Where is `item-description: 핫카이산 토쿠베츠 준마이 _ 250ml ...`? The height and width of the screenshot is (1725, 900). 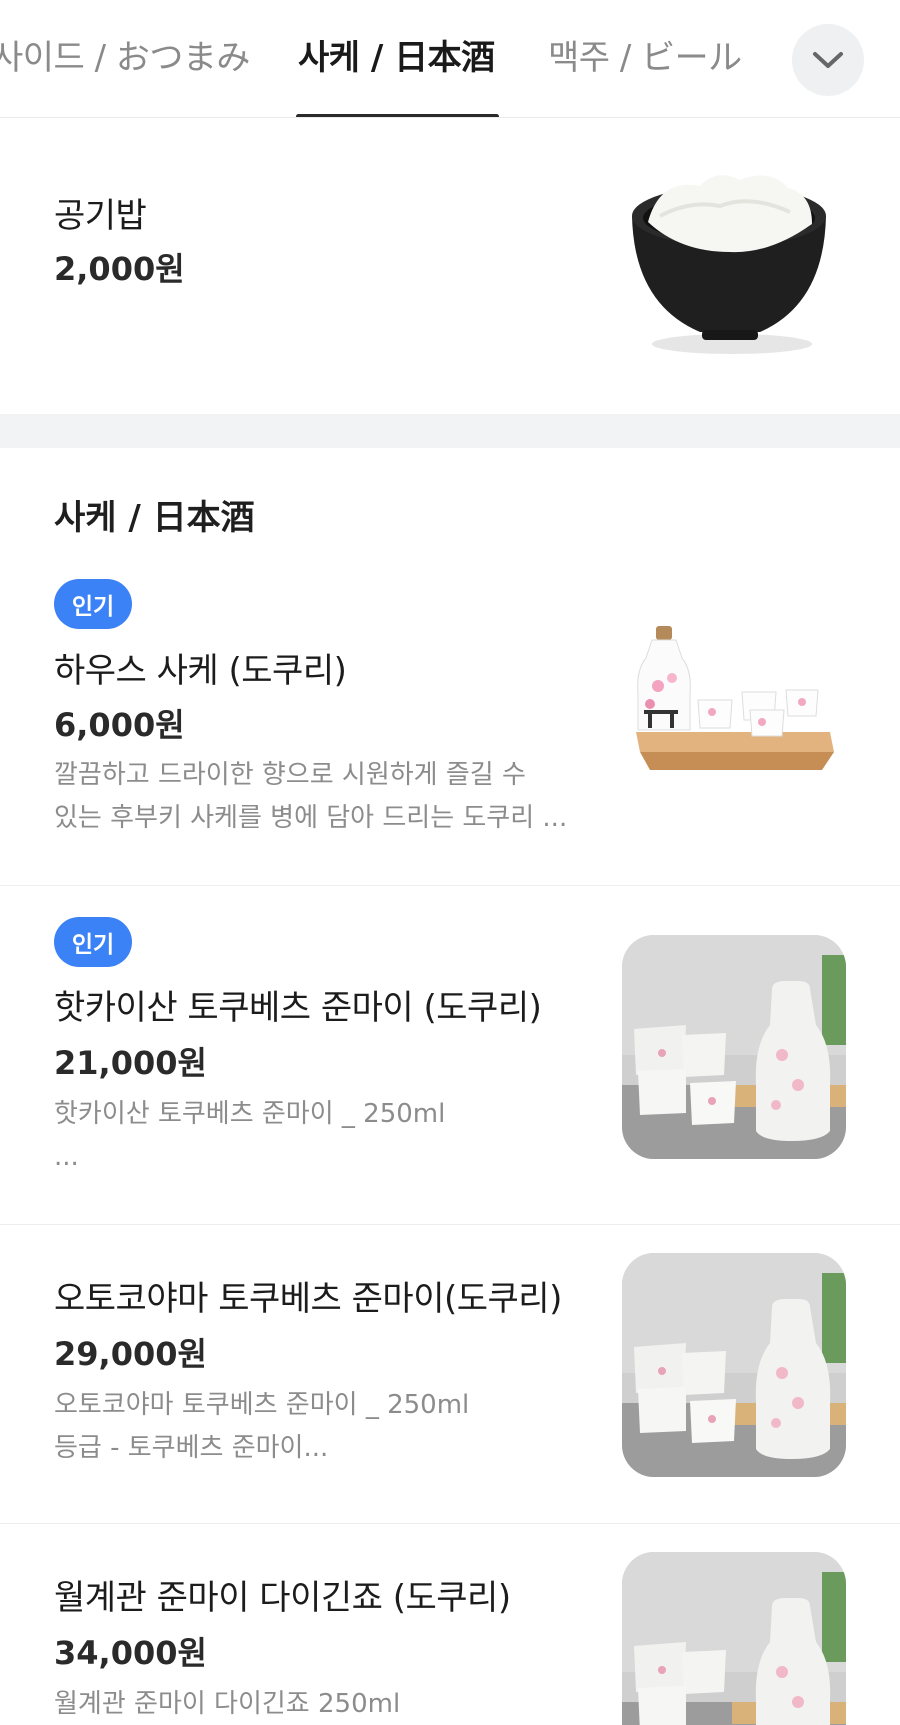 item-description: 핫카이산 토쿠베츠 준마이 _ 250ml ... is located at coordinates (250, 1135).